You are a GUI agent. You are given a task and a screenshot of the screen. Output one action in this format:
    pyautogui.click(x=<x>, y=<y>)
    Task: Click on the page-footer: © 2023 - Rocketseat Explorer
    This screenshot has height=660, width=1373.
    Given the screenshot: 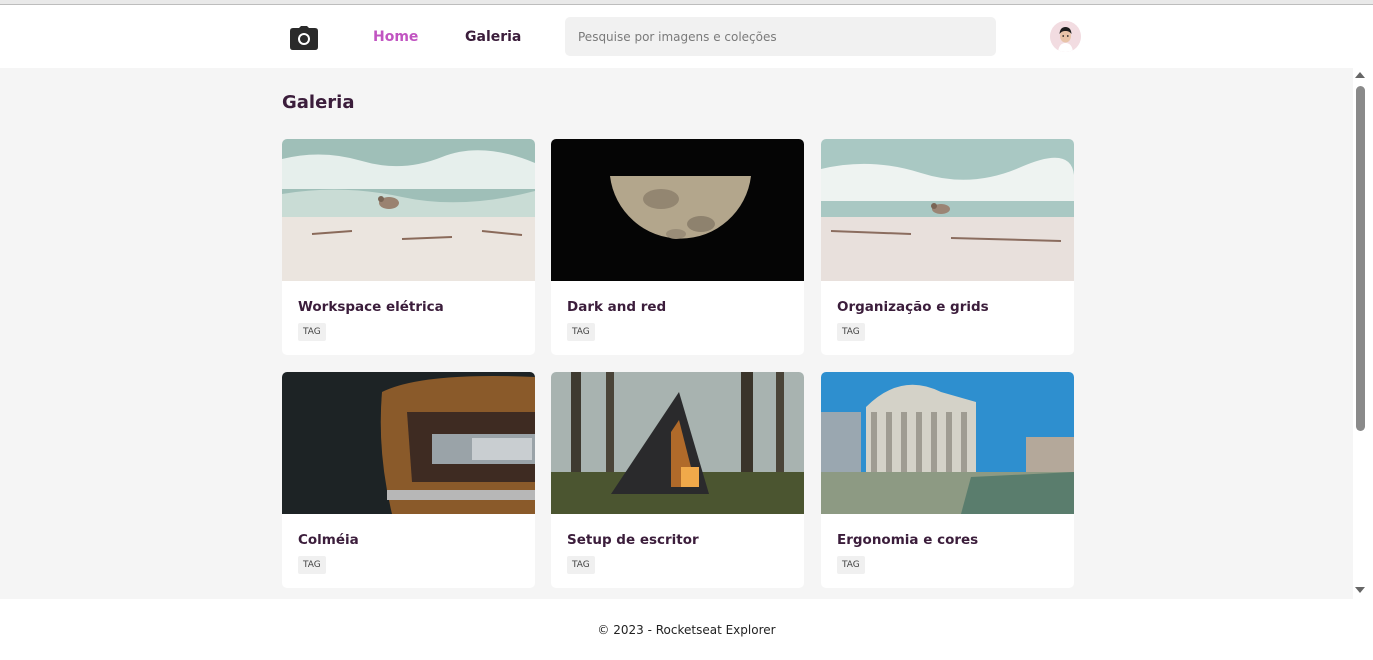 What is the action you would take?
    pyautogui.click(x=686, y=629)
    